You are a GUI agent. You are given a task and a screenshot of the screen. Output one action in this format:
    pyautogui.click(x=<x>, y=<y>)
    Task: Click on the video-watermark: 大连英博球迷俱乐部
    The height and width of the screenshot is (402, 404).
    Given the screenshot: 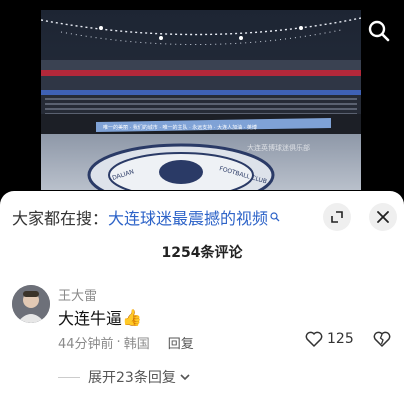 What is the action you would take?
    pyautogui.click(x=278, y=147)
    